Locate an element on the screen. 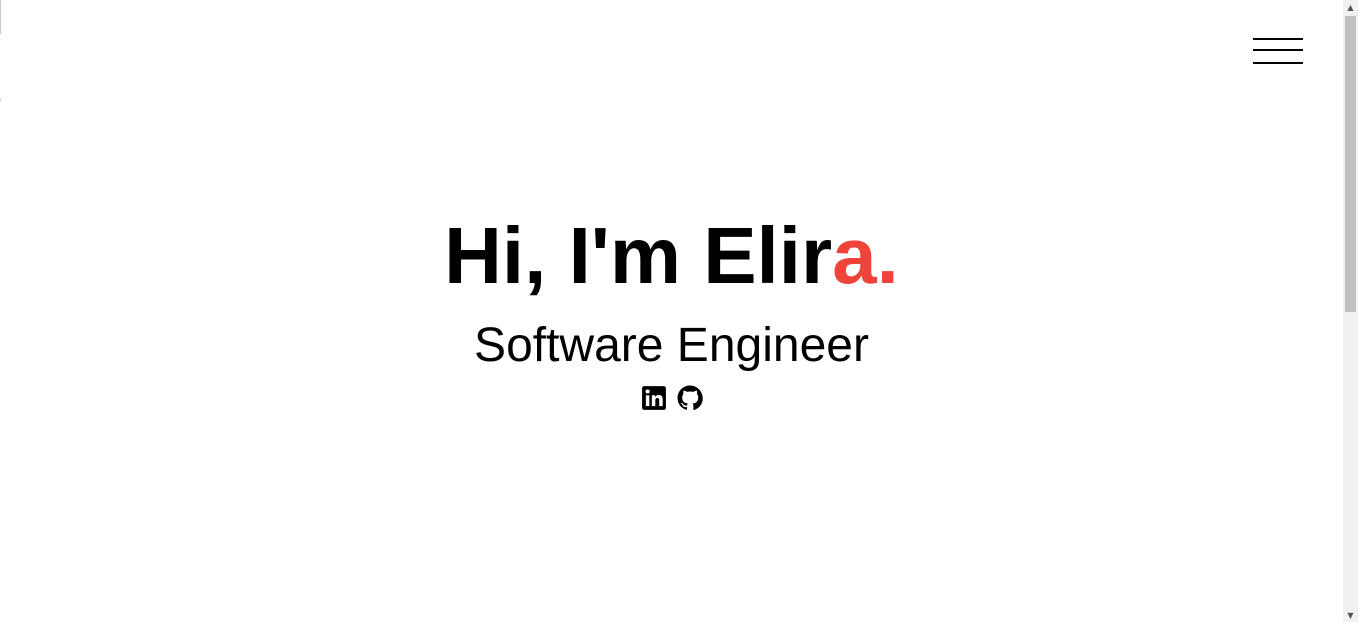 The height and width of the screenshot is (622, 1358). github-link is located at coordinates (690, 398).